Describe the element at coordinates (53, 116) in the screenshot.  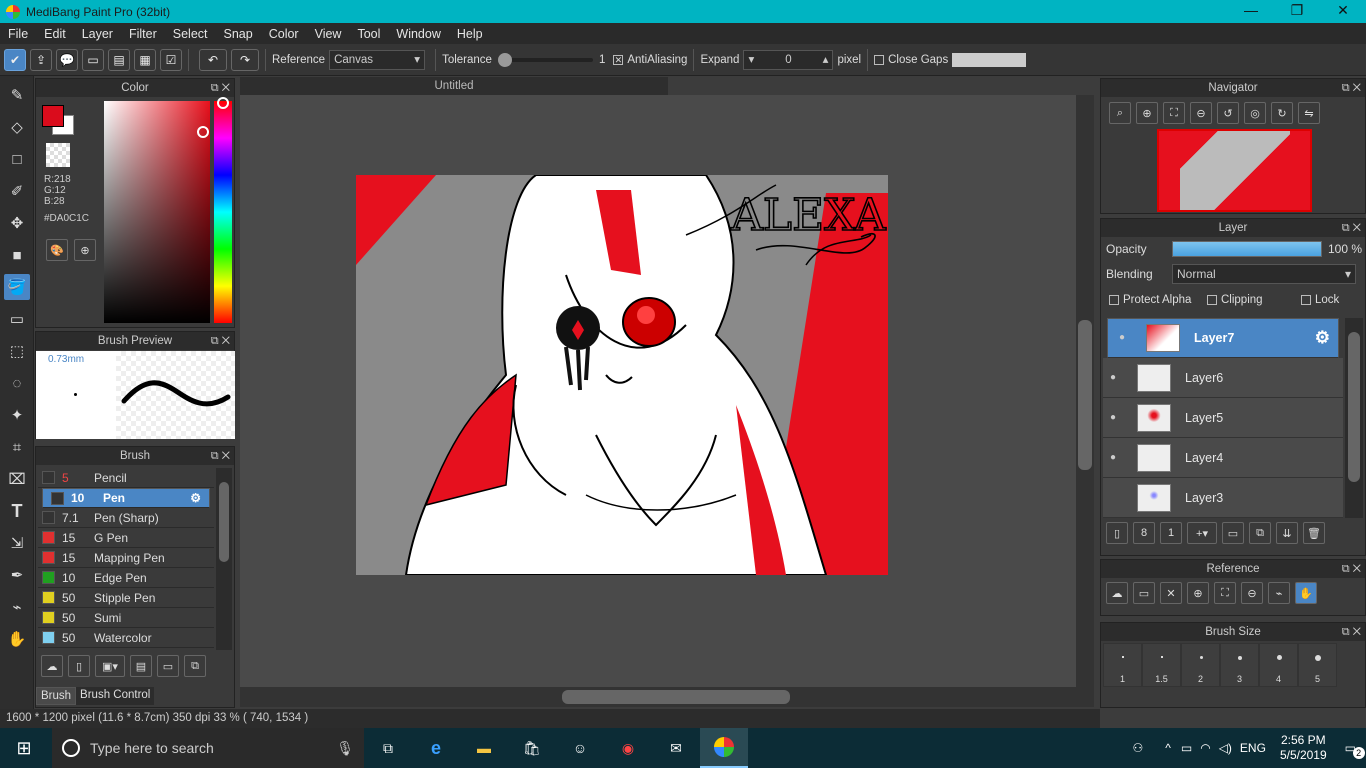
I see `foreground-color-swatch` at that location.